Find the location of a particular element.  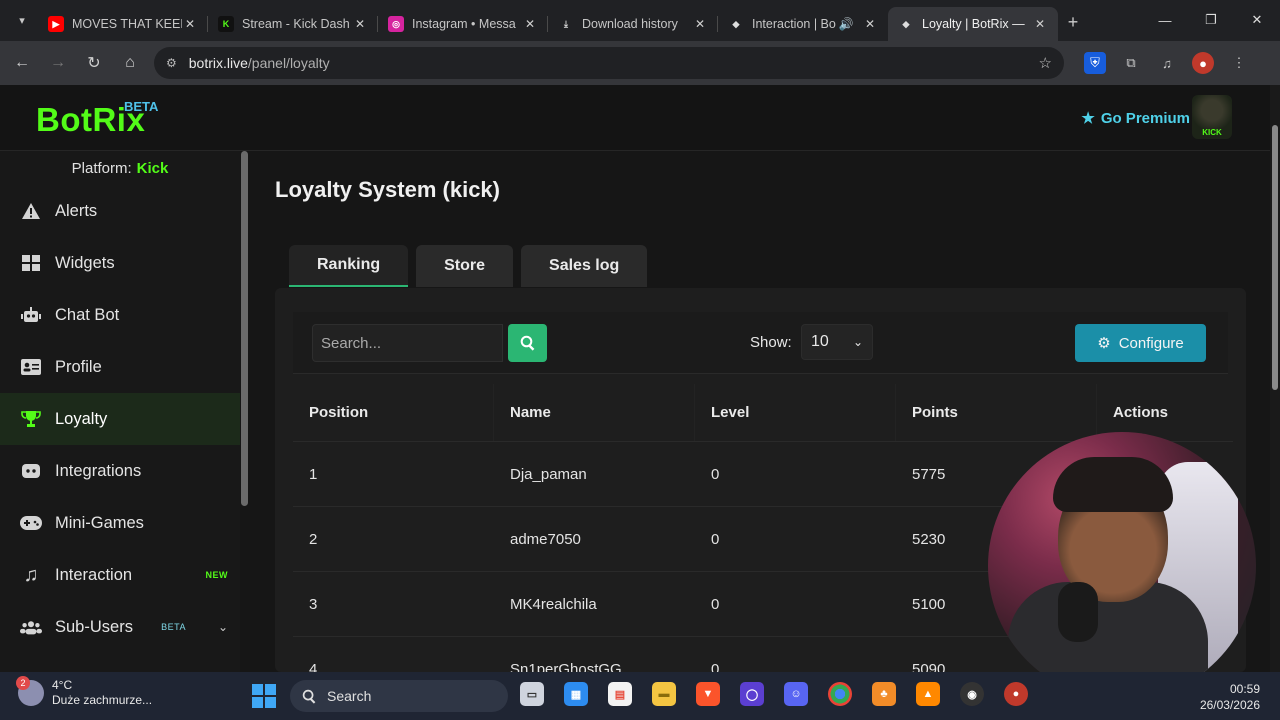

sidebar-item-profile: Profile is located at coordinates (120, 367).